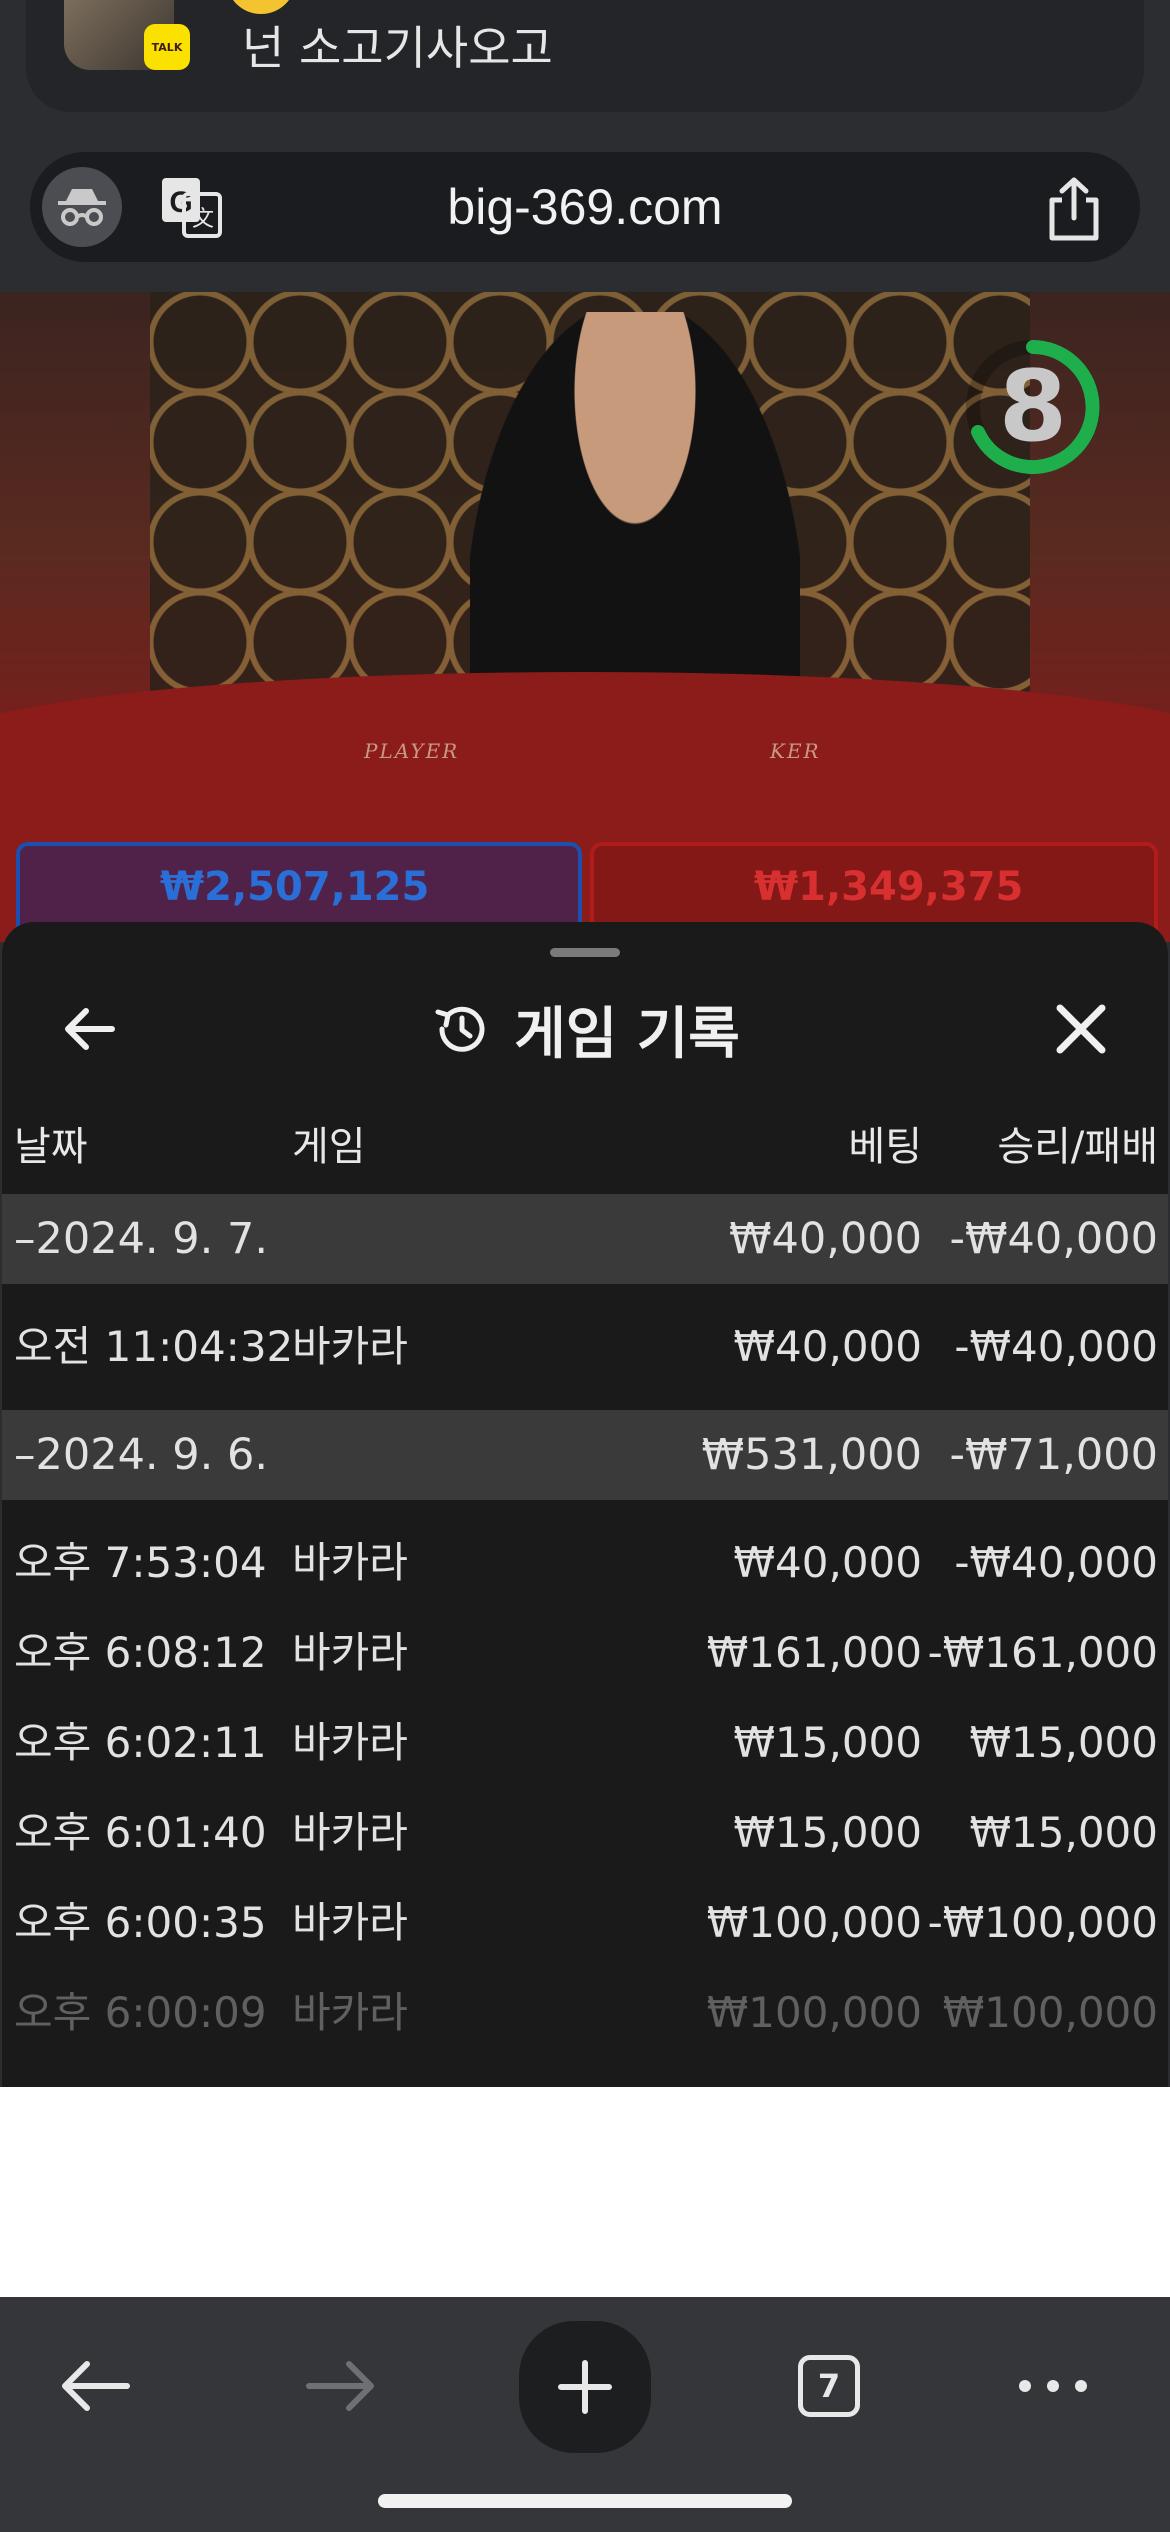 This screenshot has height=2532, width=1170. I want to click on group-bet-total: ₩40,000, so click(825, 1239).